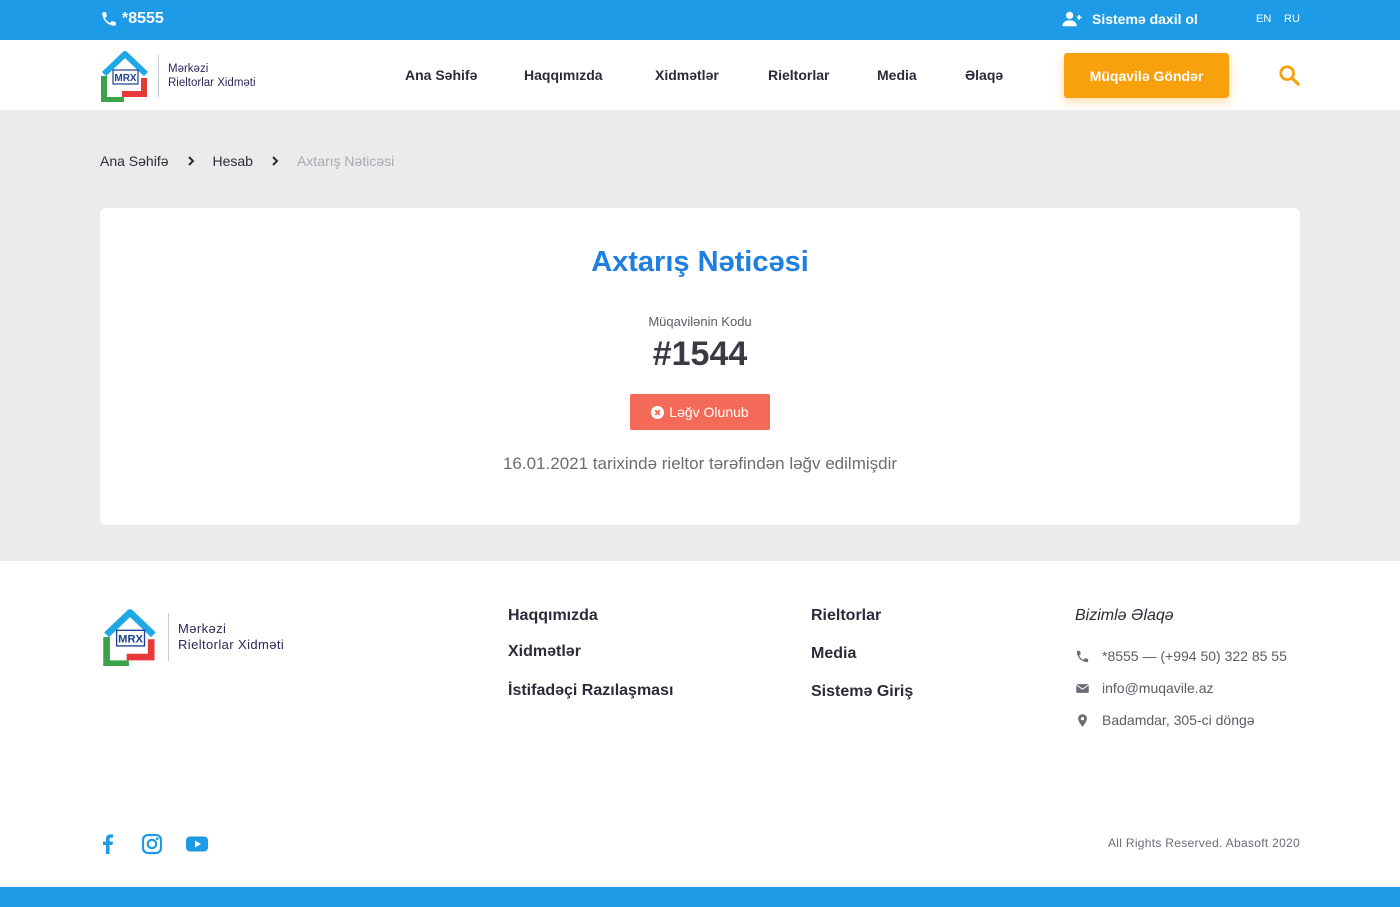 The width and height of the screenshot is (1400, 907). I want to click on footer-link-services: Xidmətlər, so click(544, 652).